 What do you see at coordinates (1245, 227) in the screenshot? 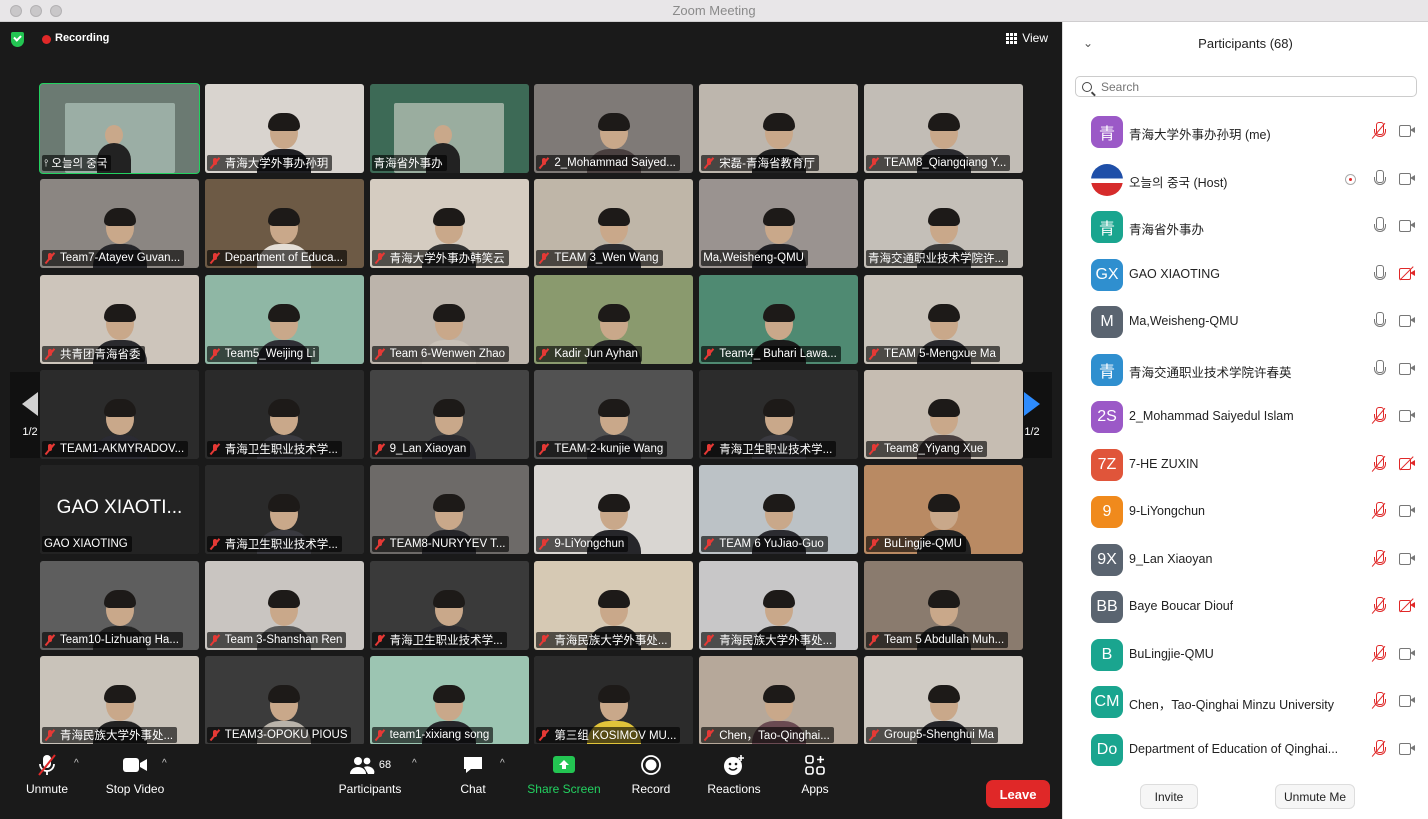
I see `participant-row: 青青海省外事办` at bounding box center [1245, 227].